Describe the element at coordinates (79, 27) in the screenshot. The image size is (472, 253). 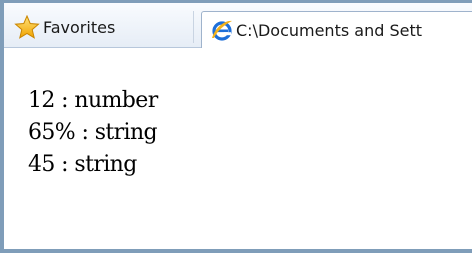
I see `favorites-label: Favorites` at that location.